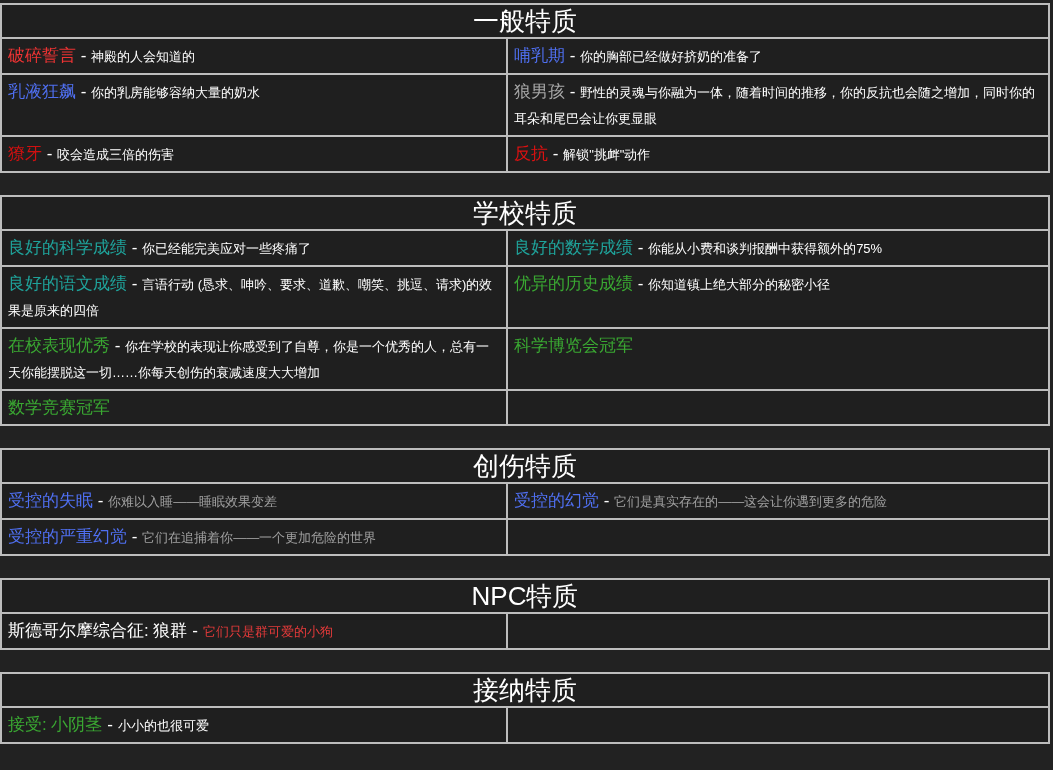 Image resolution: width=1053 pixels, height=770 pixels. I want to click on section-title: 创伤特质, so click(525, 466).